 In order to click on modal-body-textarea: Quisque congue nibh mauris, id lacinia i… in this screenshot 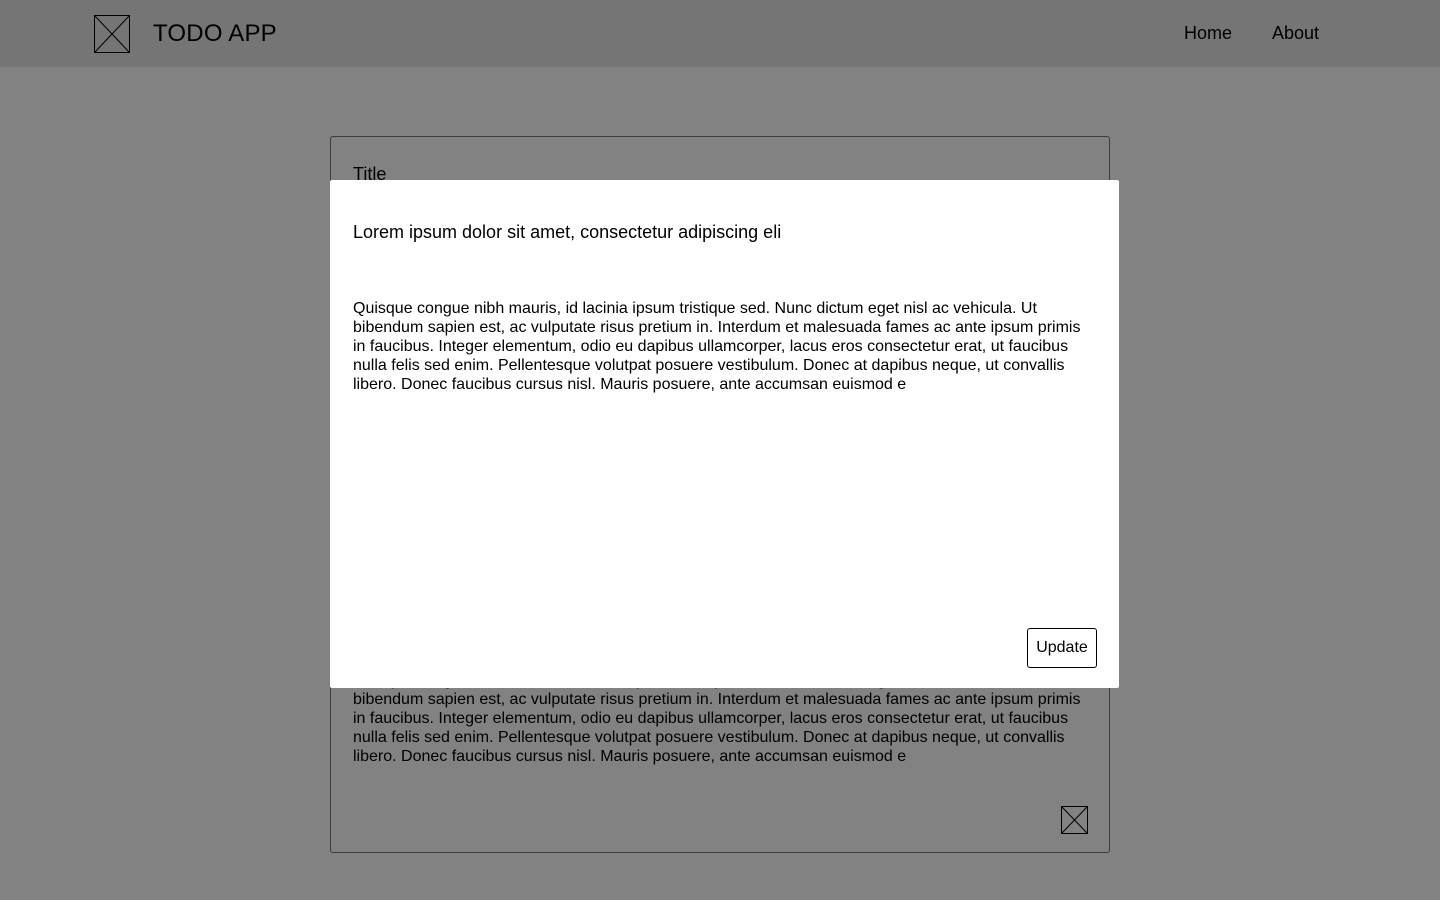, I will do `click(723, 346)`.